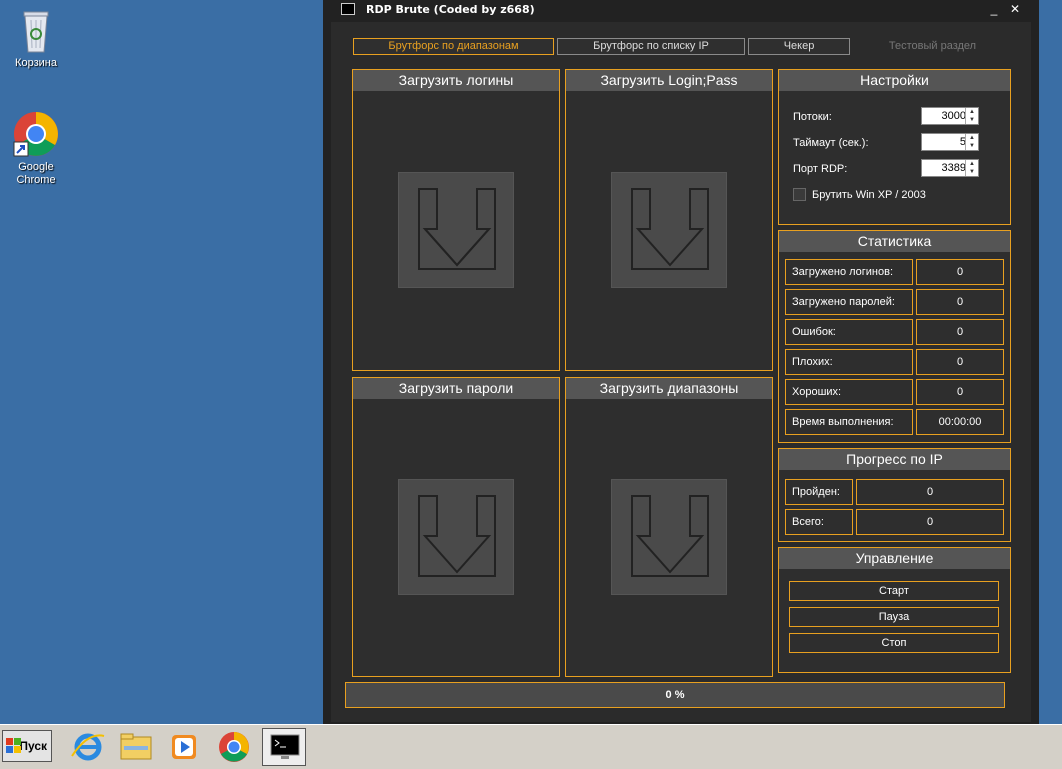  I want to click on stat-value: 00:00:00, so click(960, 422).